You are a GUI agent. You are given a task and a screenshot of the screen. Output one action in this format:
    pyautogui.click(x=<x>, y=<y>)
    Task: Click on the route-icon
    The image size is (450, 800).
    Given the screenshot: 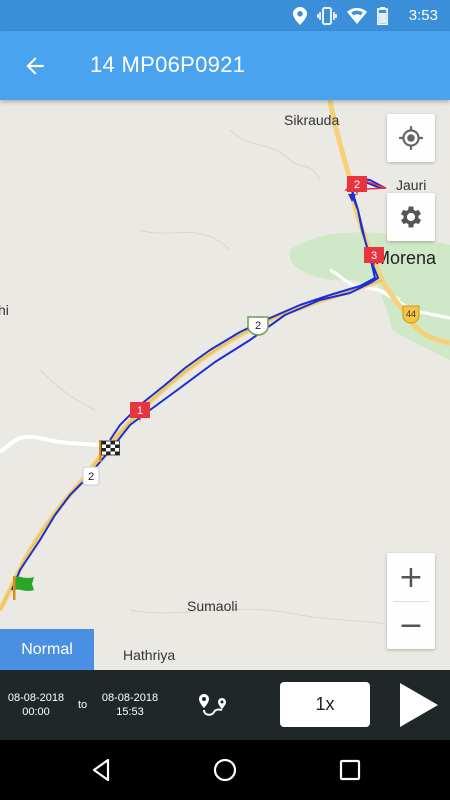 What is the action you would take?
    pyautogui.click(x=213, y=705)
    